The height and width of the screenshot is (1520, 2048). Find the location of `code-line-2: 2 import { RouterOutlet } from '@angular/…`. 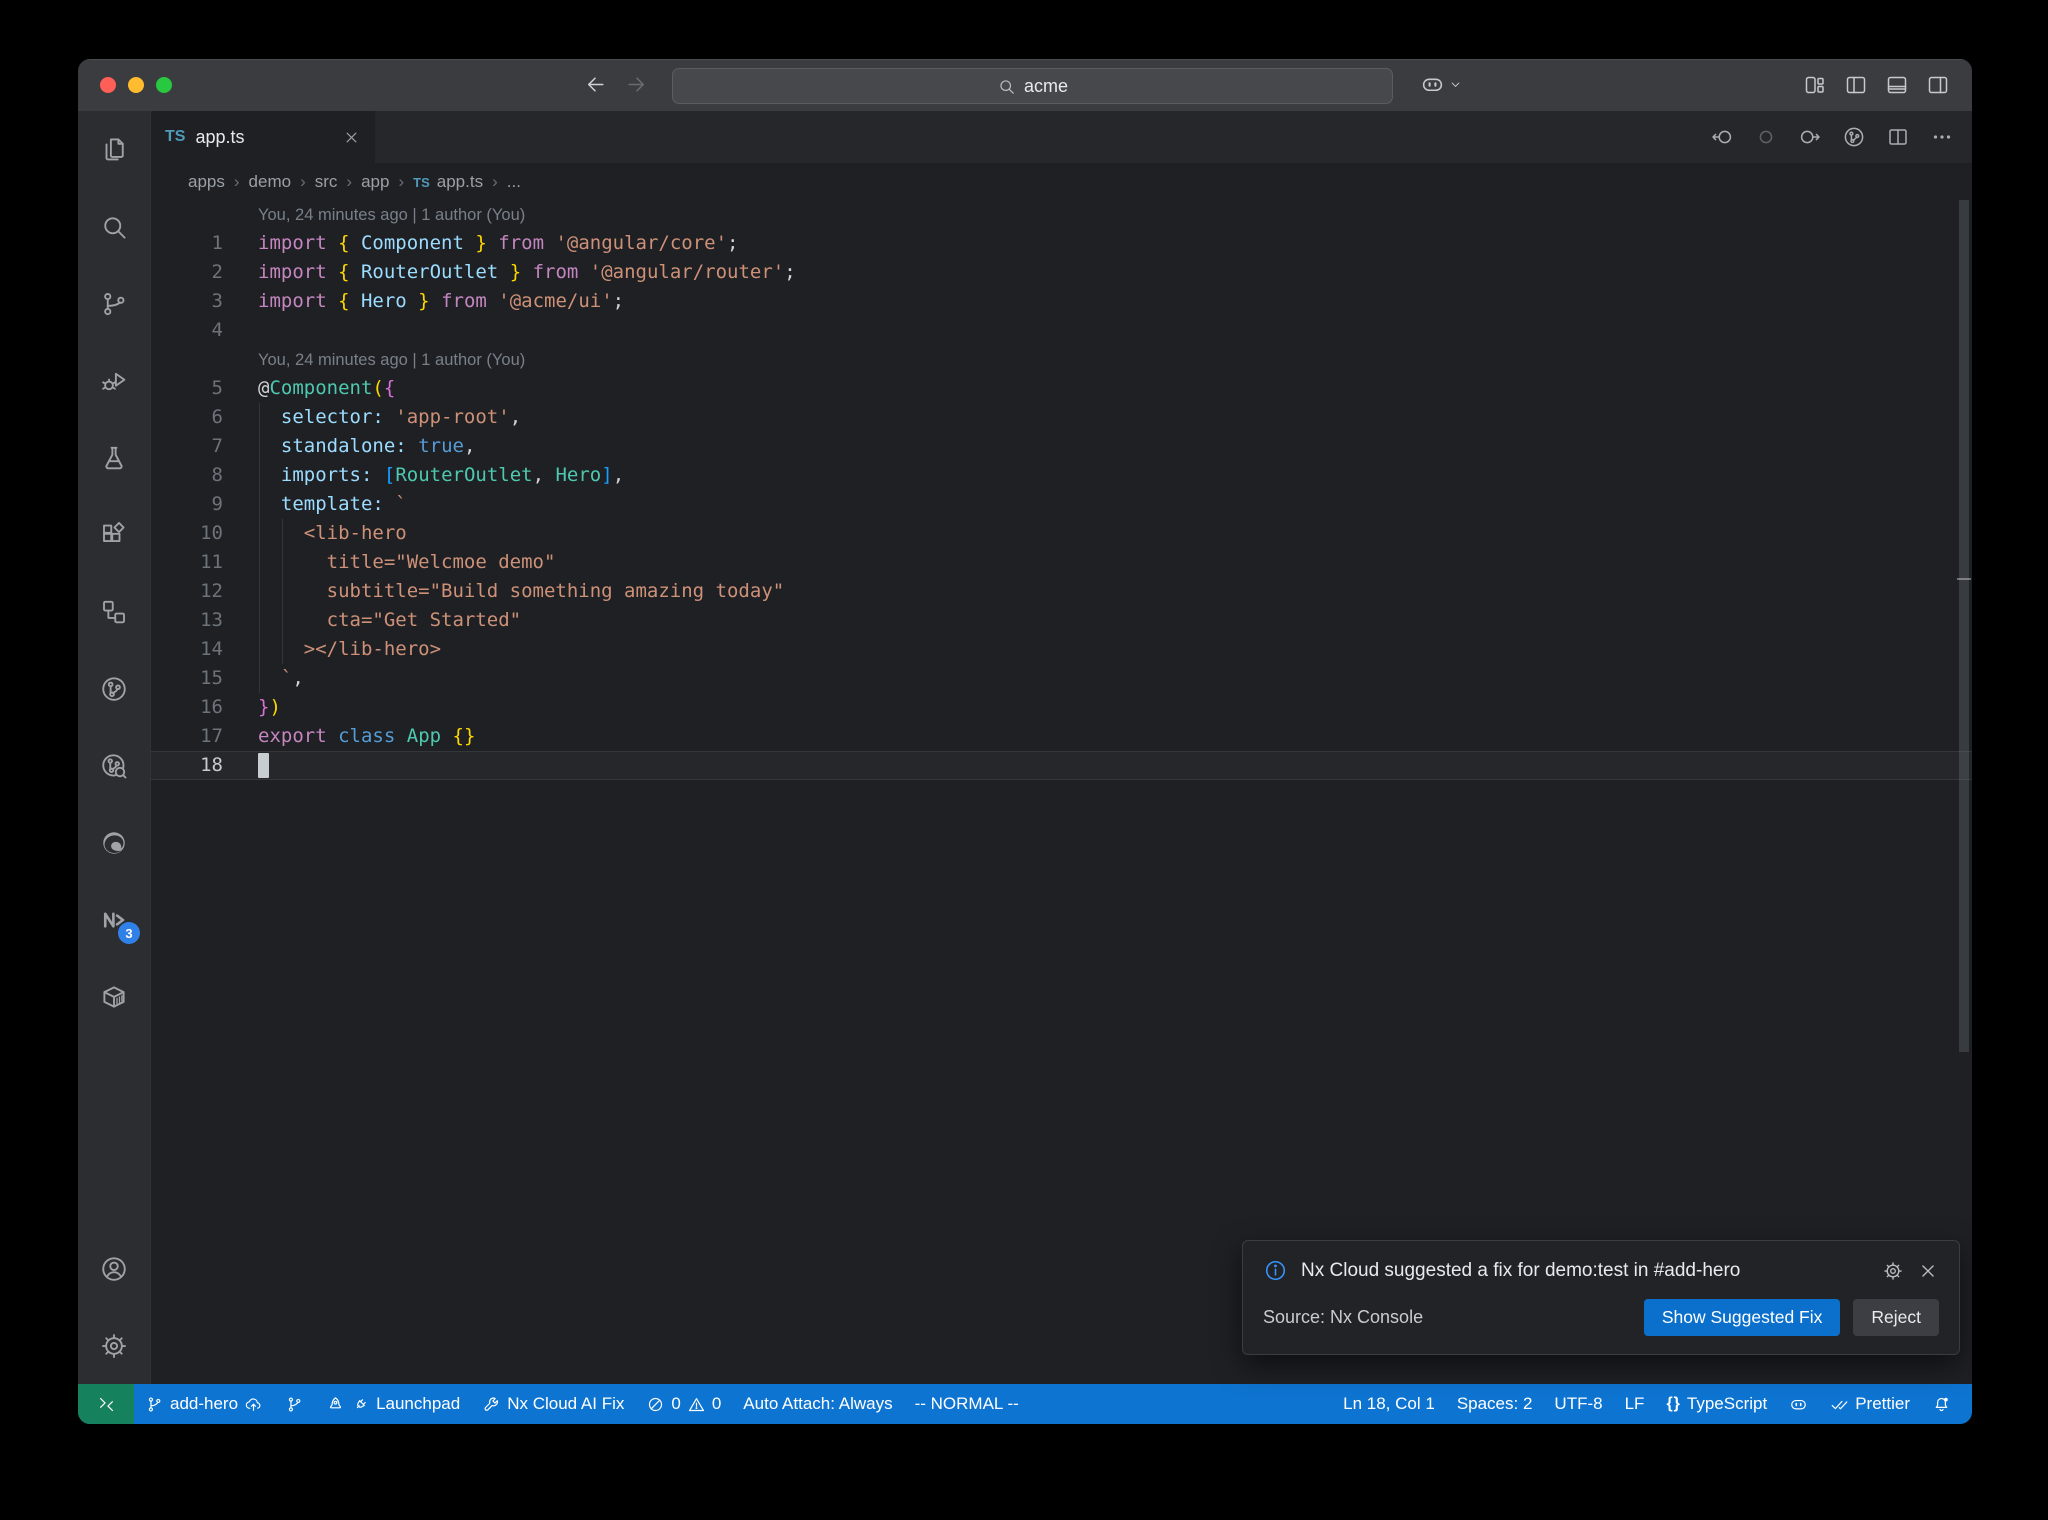

code-line-2: 2 import { RouterOutlet } from '@angular/… is located at coordinates (1061, 272).